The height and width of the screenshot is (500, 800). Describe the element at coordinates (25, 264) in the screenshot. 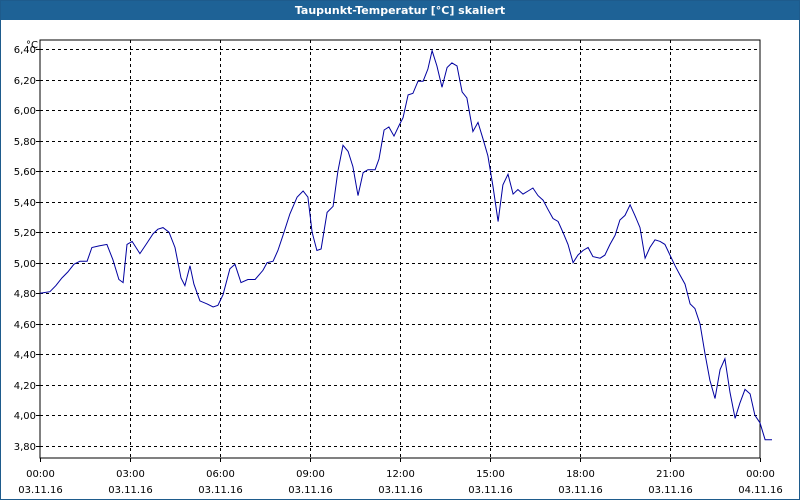

I see `y-tick-label: 5,00` at that location.